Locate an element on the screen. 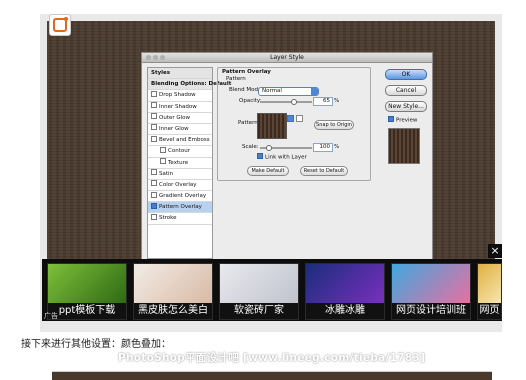  link-with-layer-label: Link with Layer is located at coordinates (286, 157).